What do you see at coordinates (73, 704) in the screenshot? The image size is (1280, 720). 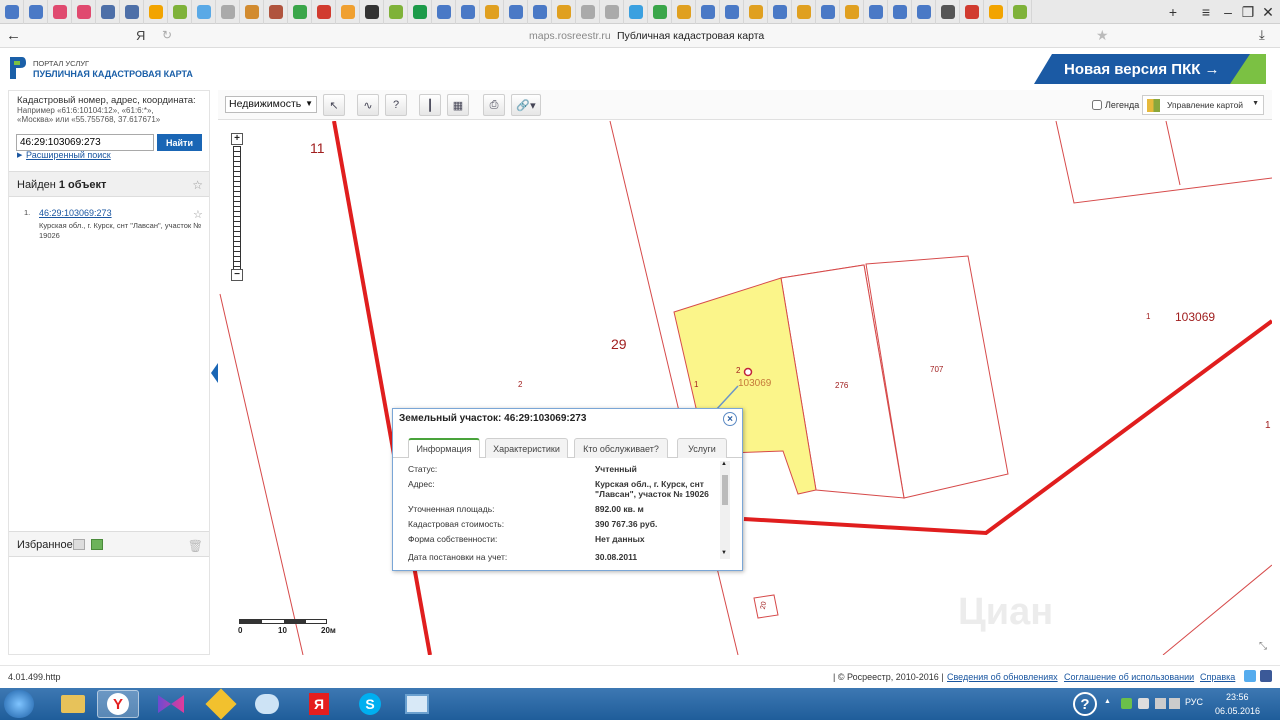 I see `taskbar-explorer-icon` at bounding box center [73, 704].